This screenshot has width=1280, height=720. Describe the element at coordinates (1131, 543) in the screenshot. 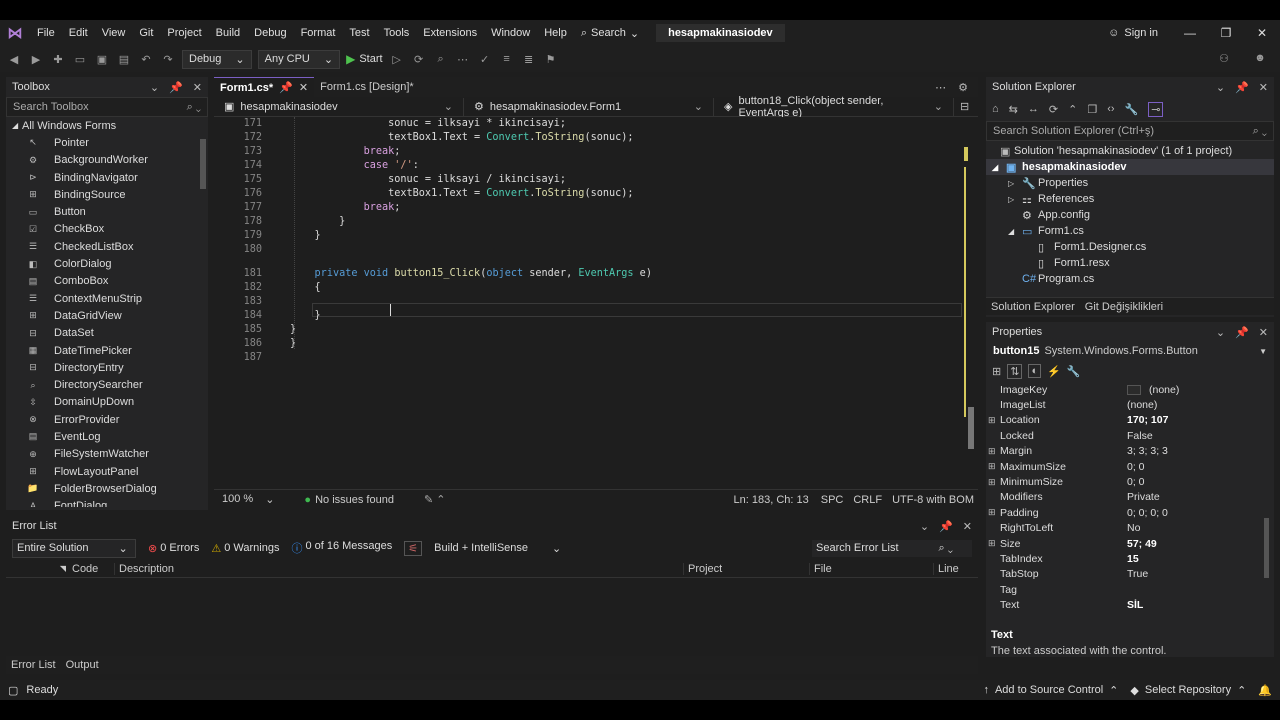

I see `property-row: ⊞ Size 57; 49` at that location.